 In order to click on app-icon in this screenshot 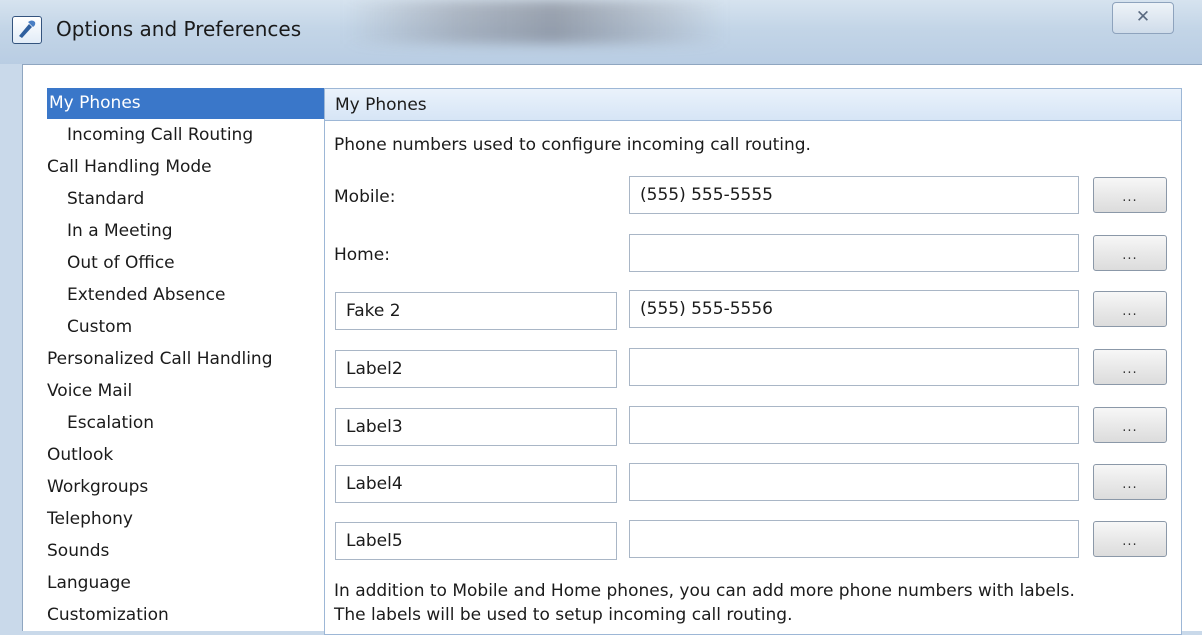, I will do `click(27, 30)`.